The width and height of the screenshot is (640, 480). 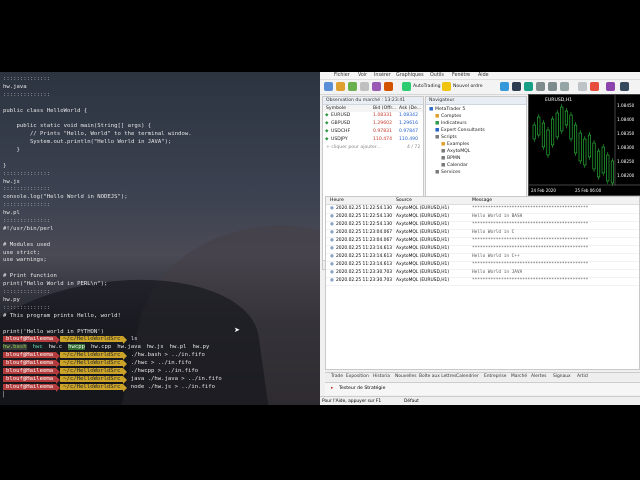 I want to click on autotrading-button: AutoTrading, so click(x=427, y=86).